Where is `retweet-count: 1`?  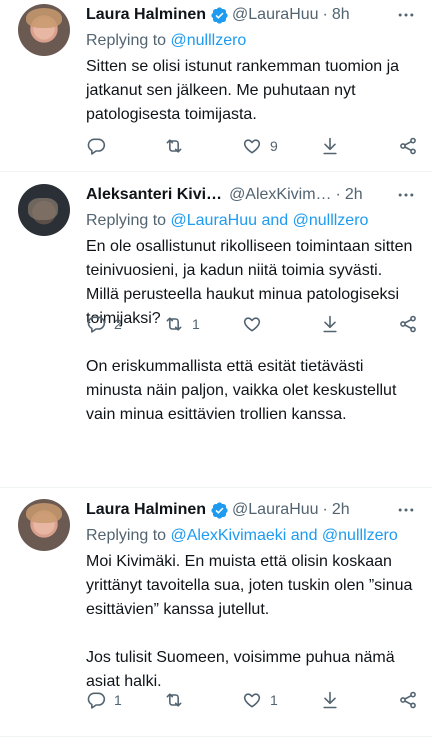
retweet-count: 1 is located at coordinates (196, 324).